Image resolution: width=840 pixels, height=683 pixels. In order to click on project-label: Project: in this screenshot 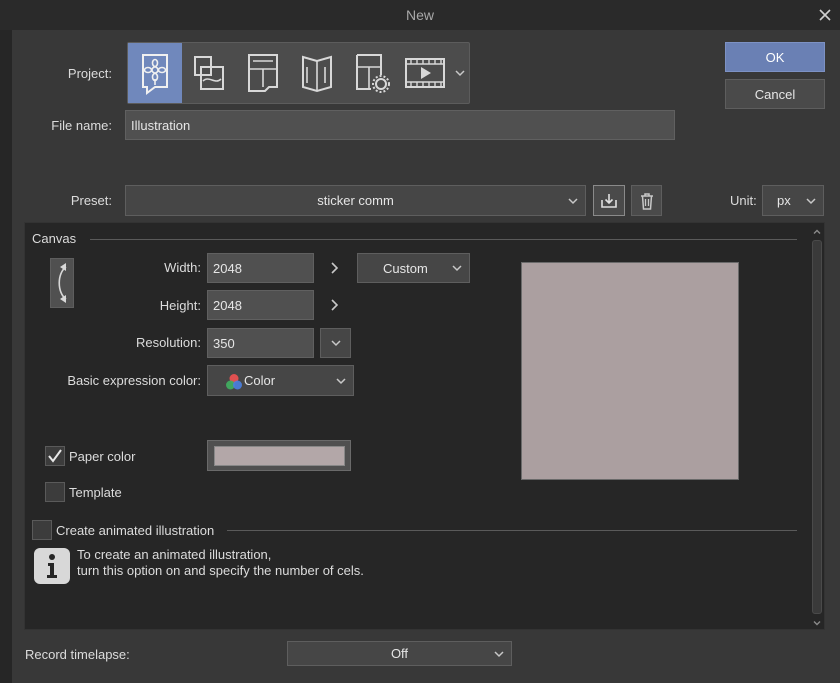, I will do `click(89, 73)`.